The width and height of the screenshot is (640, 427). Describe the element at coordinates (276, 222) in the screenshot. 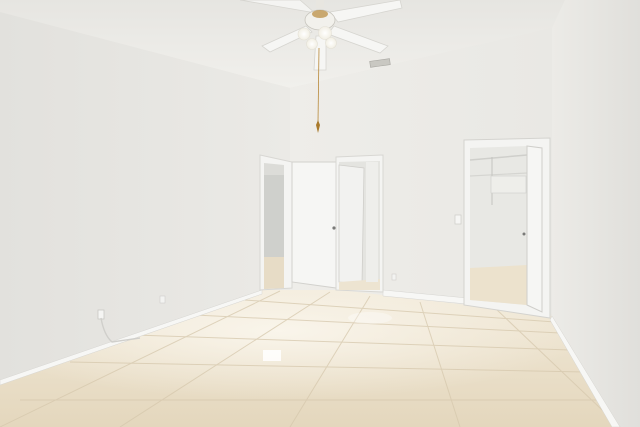

I see `doorway-left` at that location.